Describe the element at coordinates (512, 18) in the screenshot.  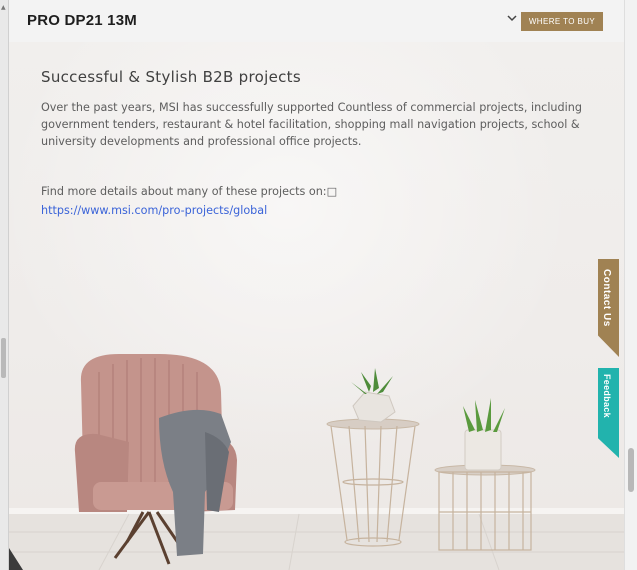
I see `chevron-down-icon` at that location.